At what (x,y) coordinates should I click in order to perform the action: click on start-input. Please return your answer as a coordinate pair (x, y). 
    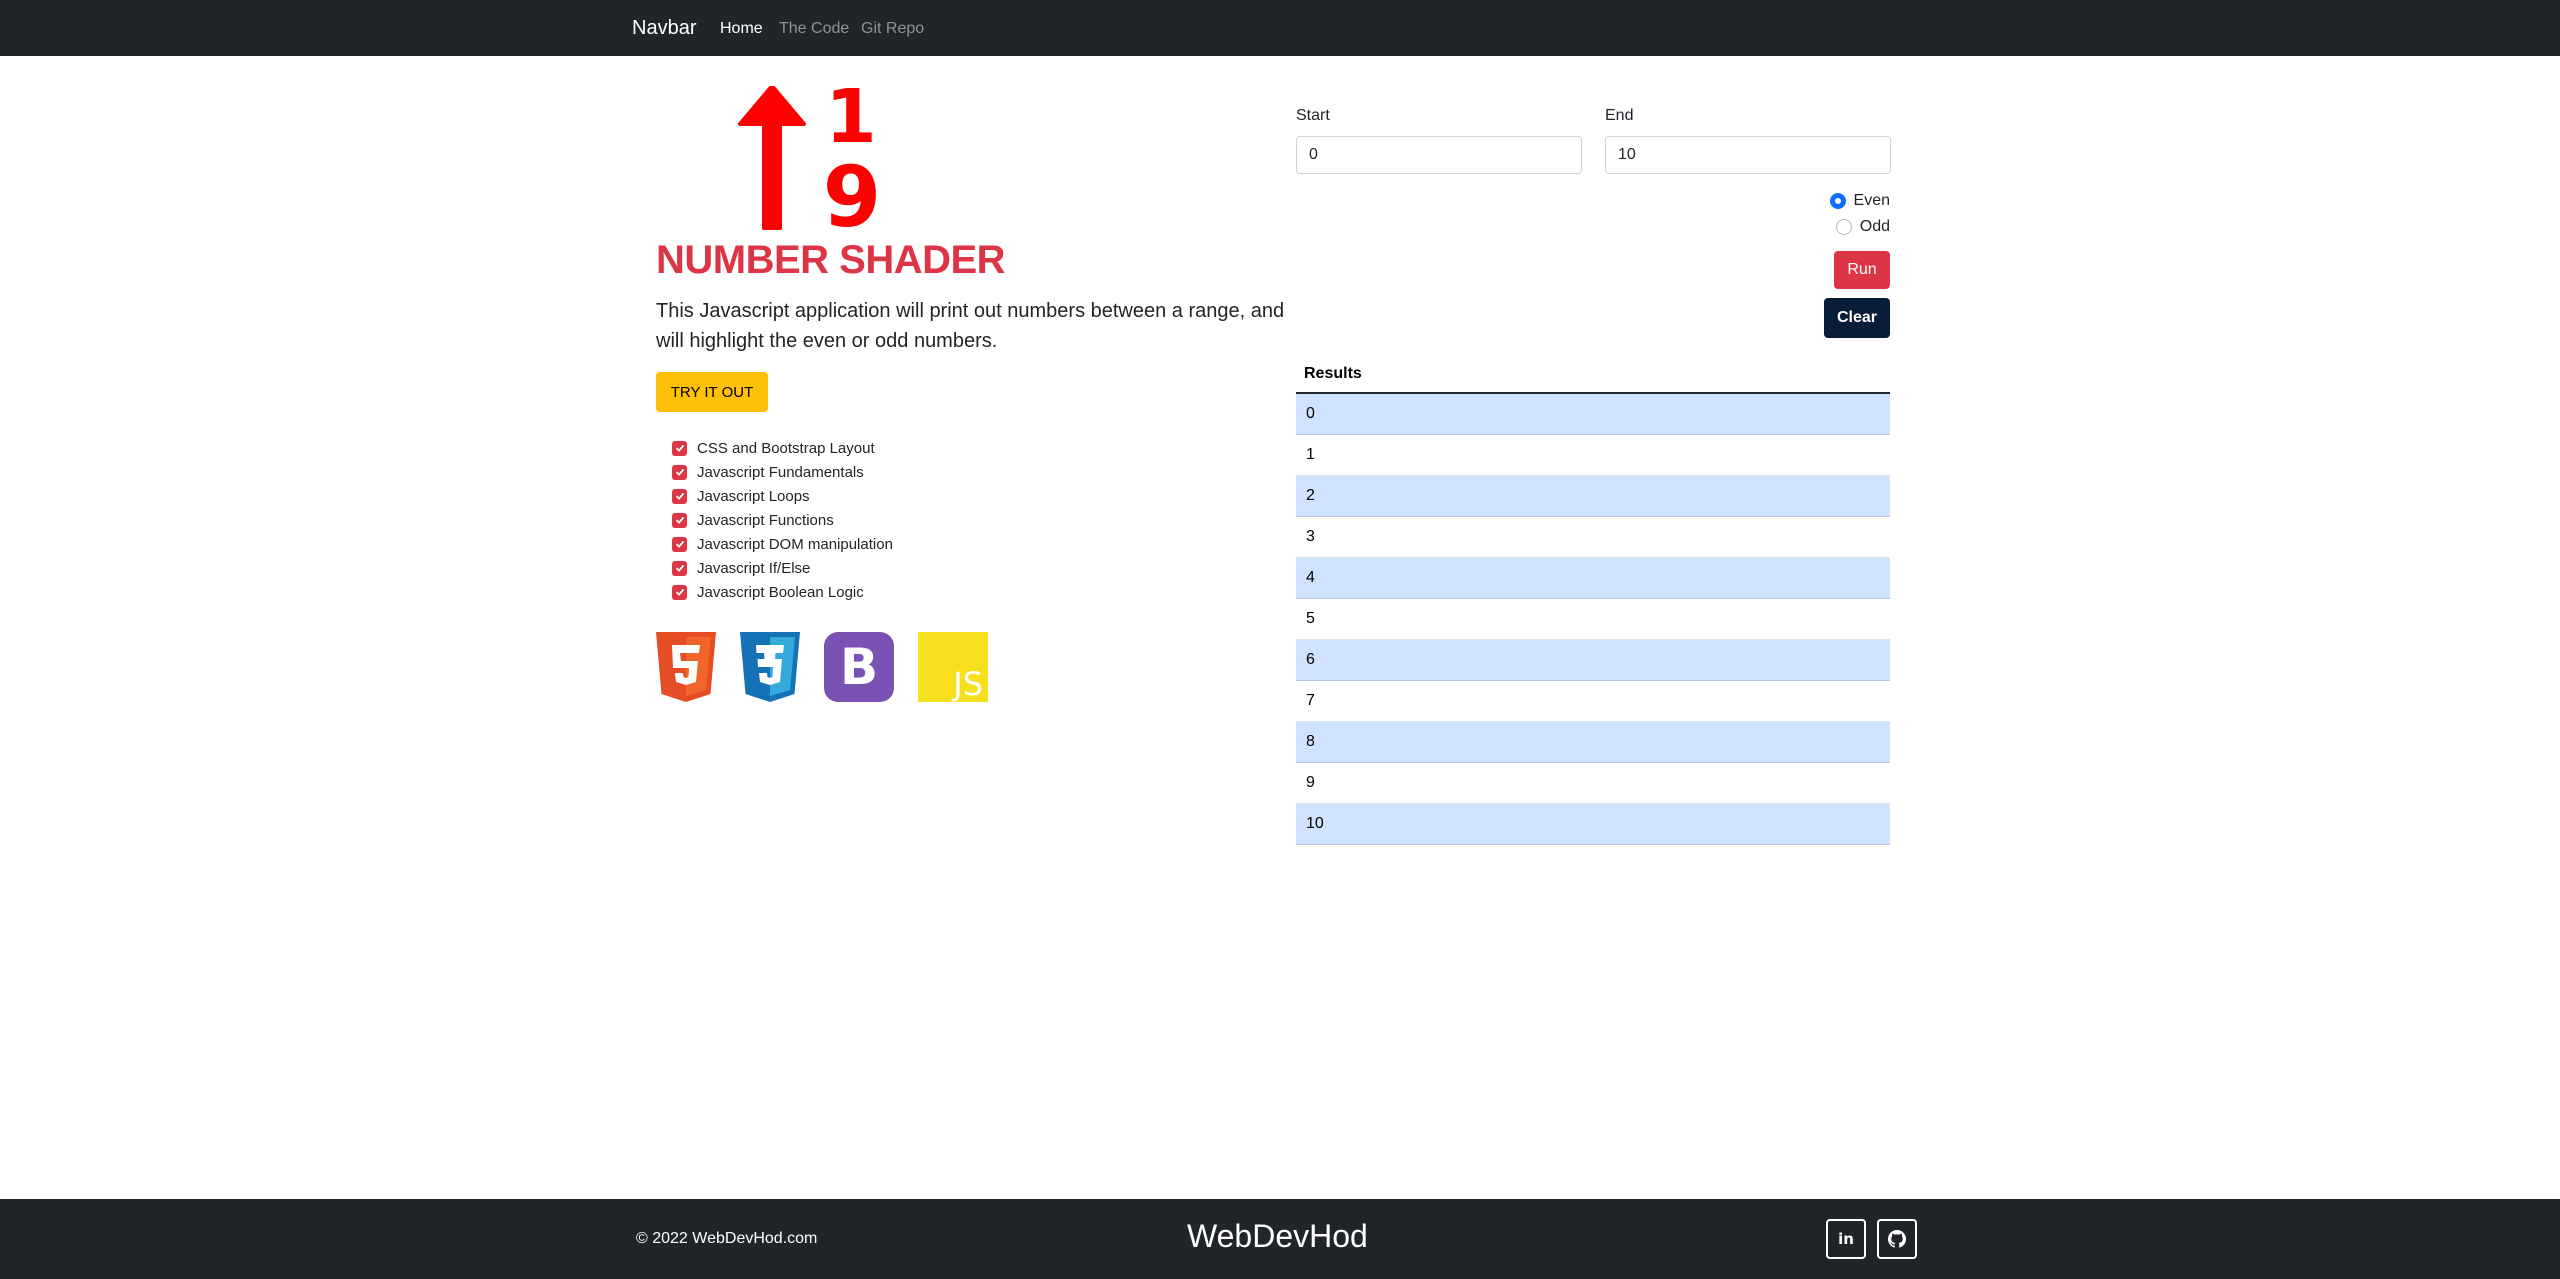
    Looking at the image, I should click on (1439, 155).